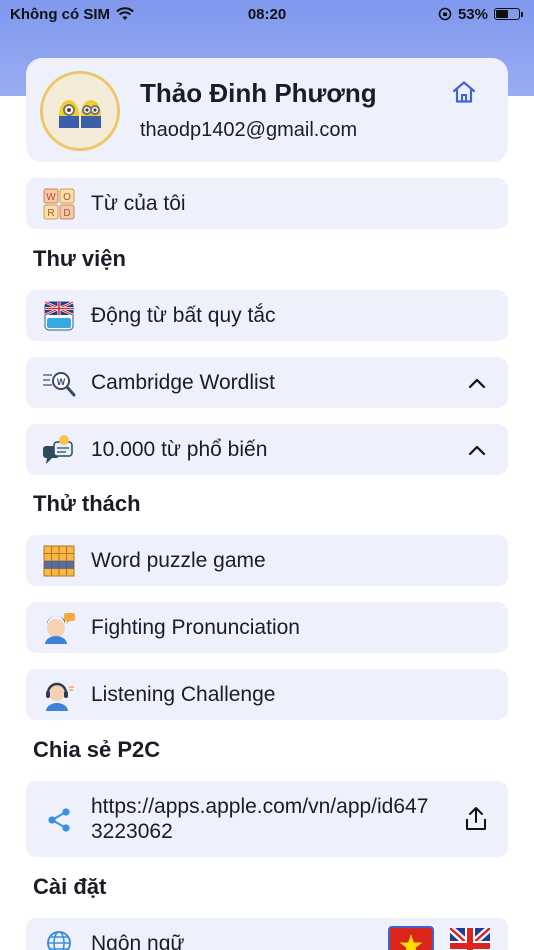 The width and height of the screenshot is (534, 950). I want to click on upload-icon, so click(476, 819).